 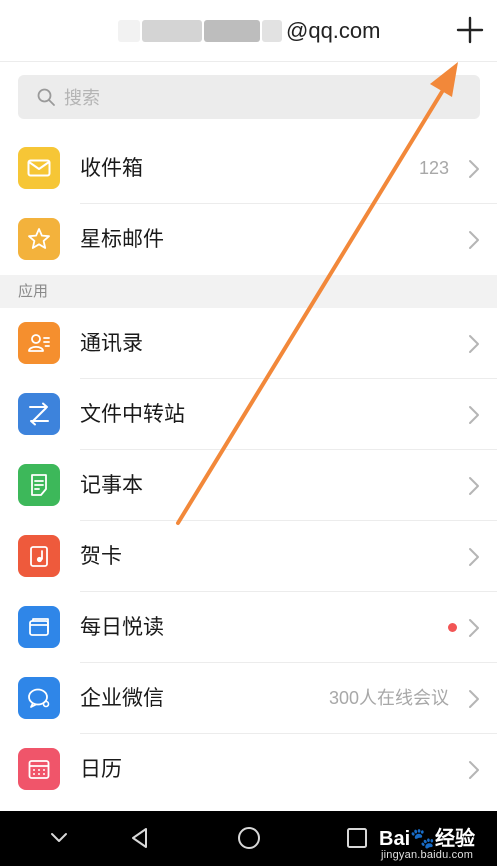 I want to click on notepad-icon, so click(x=39, y=485).